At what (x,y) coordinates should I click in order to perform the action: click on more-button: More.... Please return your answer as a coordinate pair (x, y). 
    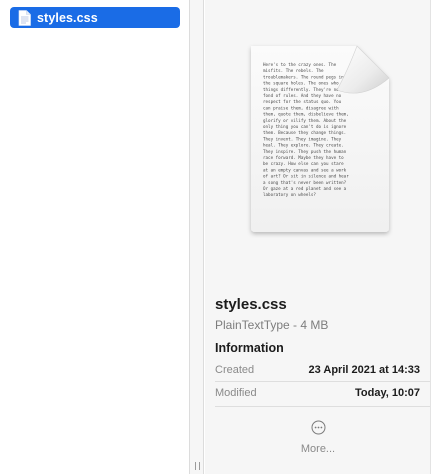
    Looking at the image, I should click on (318, 441).